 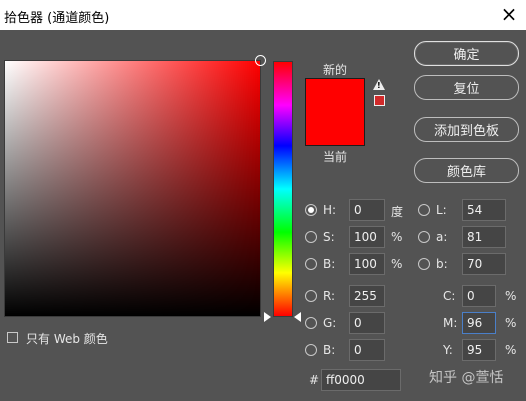 What do you see at coordinates (329, 350) in the screenshot?
I see `b-rgb-label: B:` at bounding box center [329, 350].